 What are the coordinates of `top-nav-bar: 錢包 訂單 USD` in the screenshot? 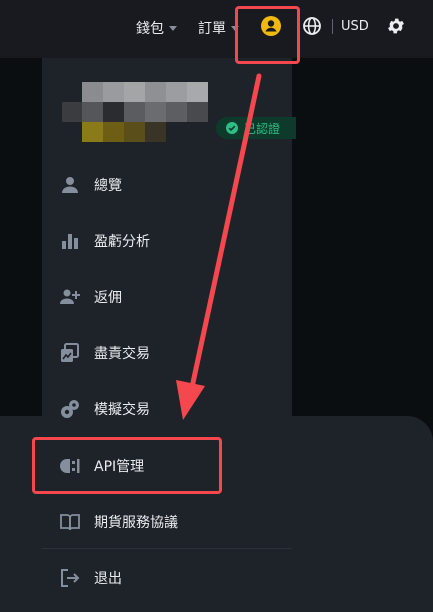 It's located at (216, 29).